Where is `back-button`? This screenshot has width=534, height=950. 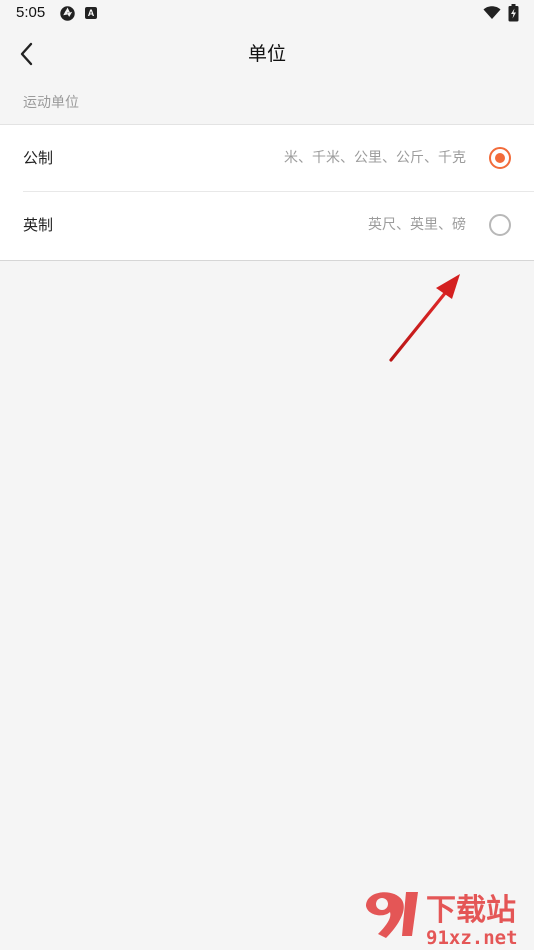
back-button is located at coordinates (27, 54).